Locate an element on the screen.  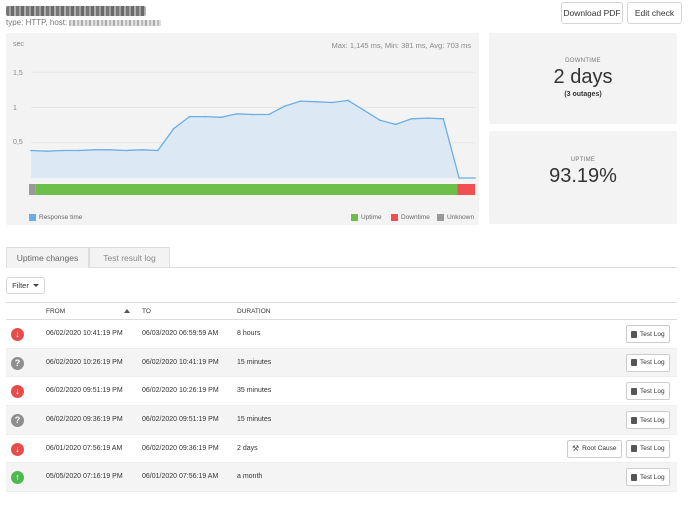
col-to: TO is located at coordinates (146, 311).